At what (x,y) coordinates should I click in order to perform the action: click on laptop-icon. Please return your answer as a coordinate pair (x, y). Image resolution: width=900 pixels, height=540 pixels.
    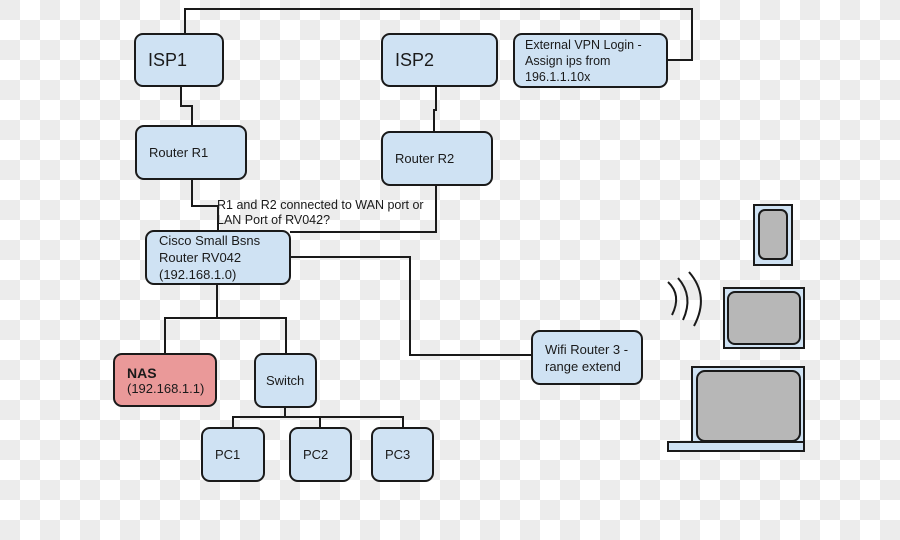
    Looking at the image, I should click on (736, 409).